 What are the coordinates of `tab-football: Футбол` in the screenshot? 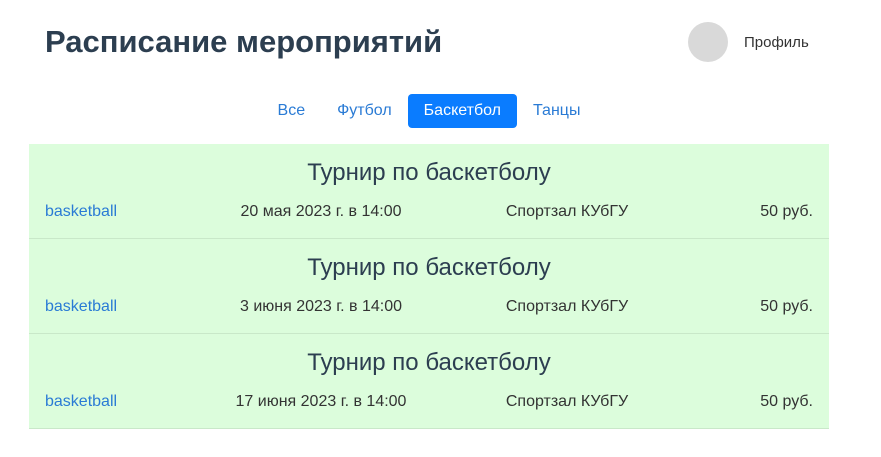 It's located at (364, 111).